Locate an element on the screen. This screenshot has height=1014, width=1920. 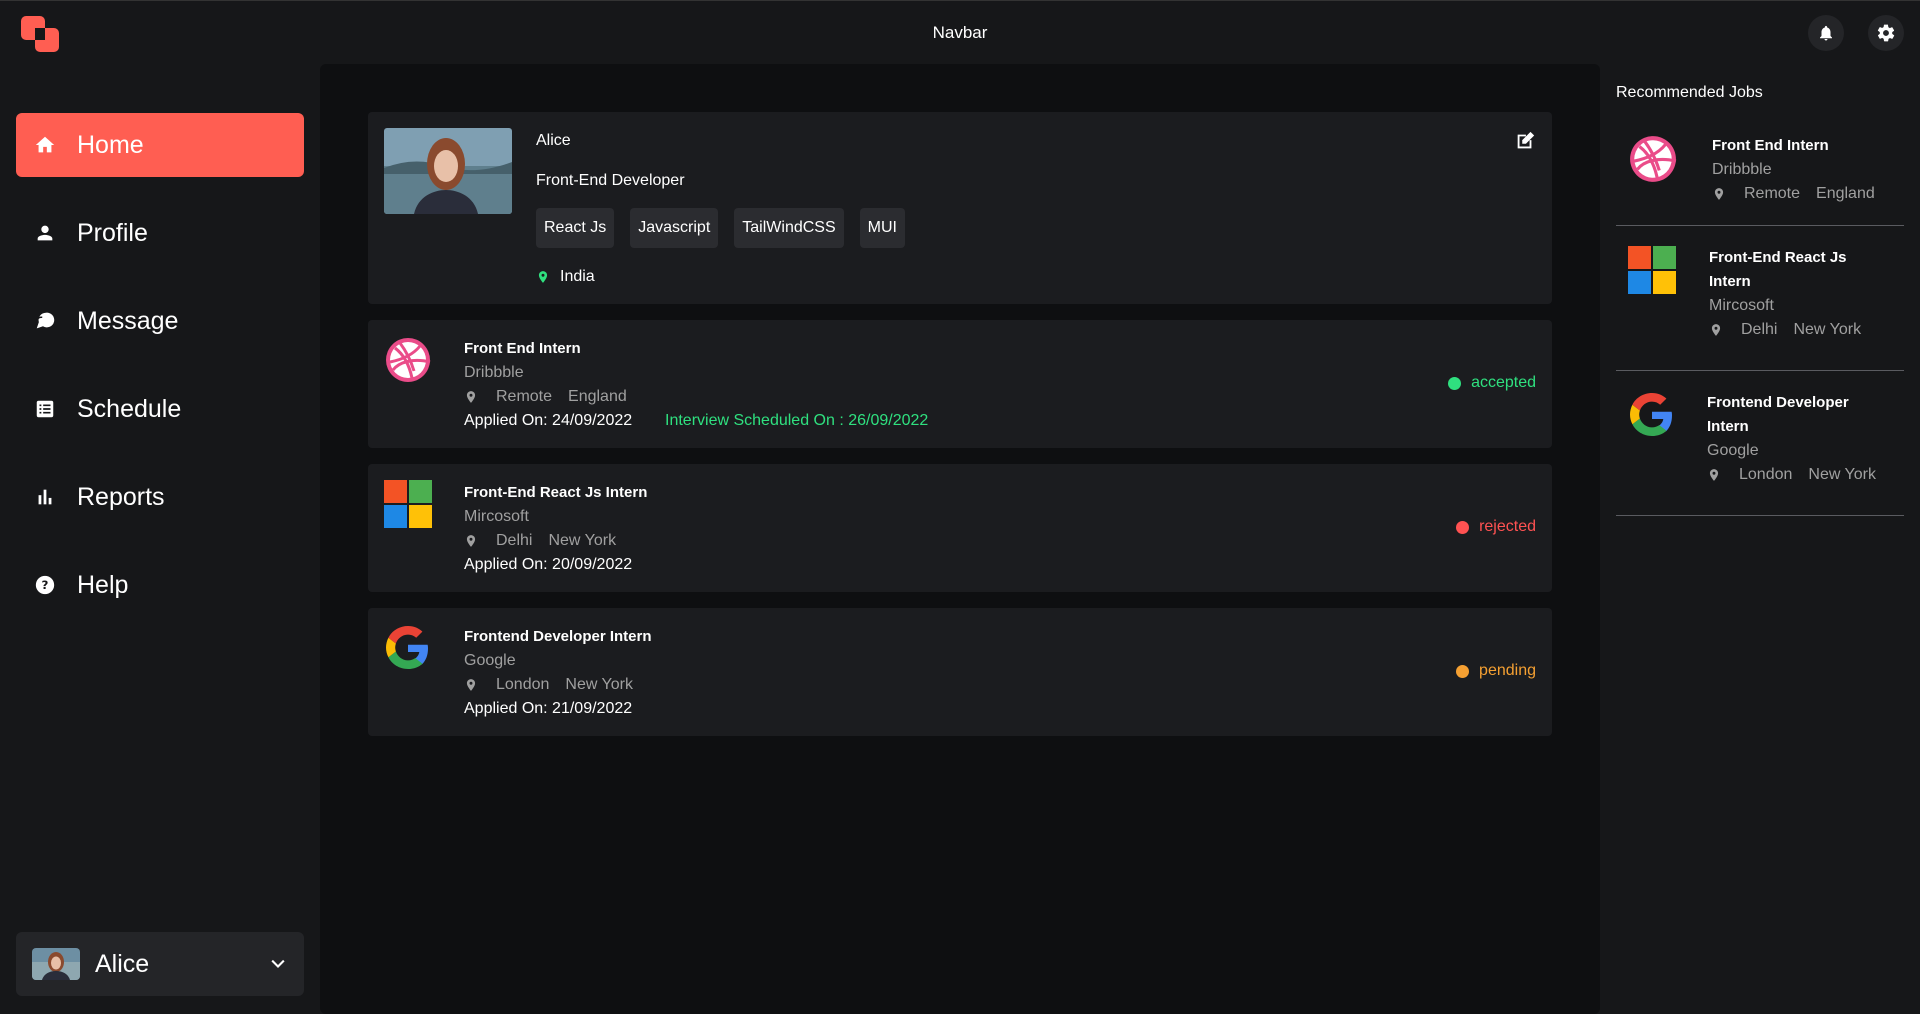
sidebar-item-message: Message is located at coordinates (160, 321).